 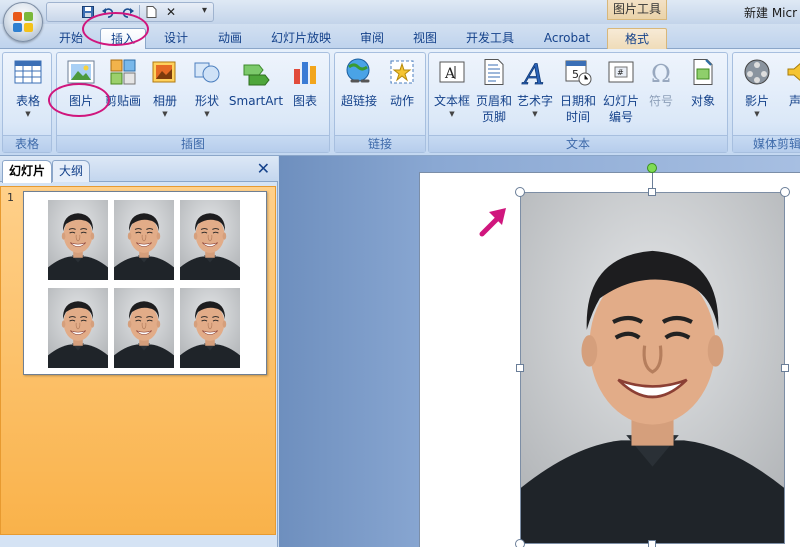 I want to click on clipart-icon, so click(x=123, y=72).